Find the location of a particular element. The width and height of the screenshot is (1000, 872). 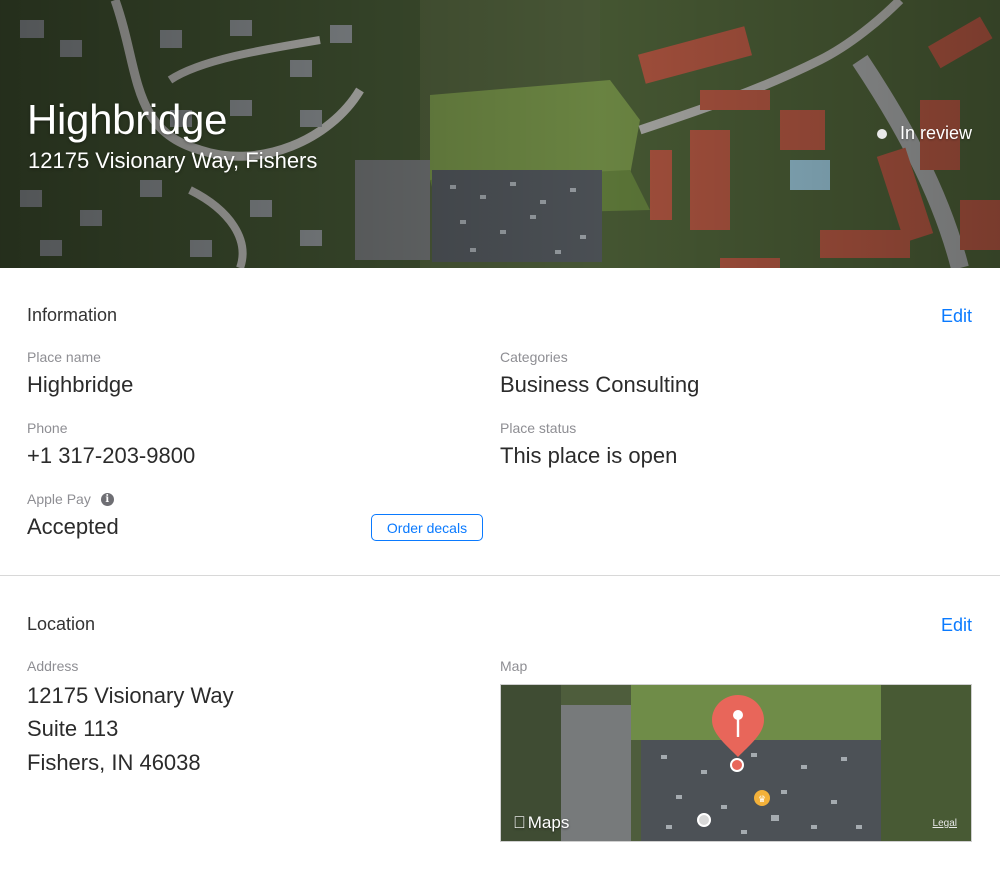

categories-value: Business Consulting is located at coordinates (600, 384).